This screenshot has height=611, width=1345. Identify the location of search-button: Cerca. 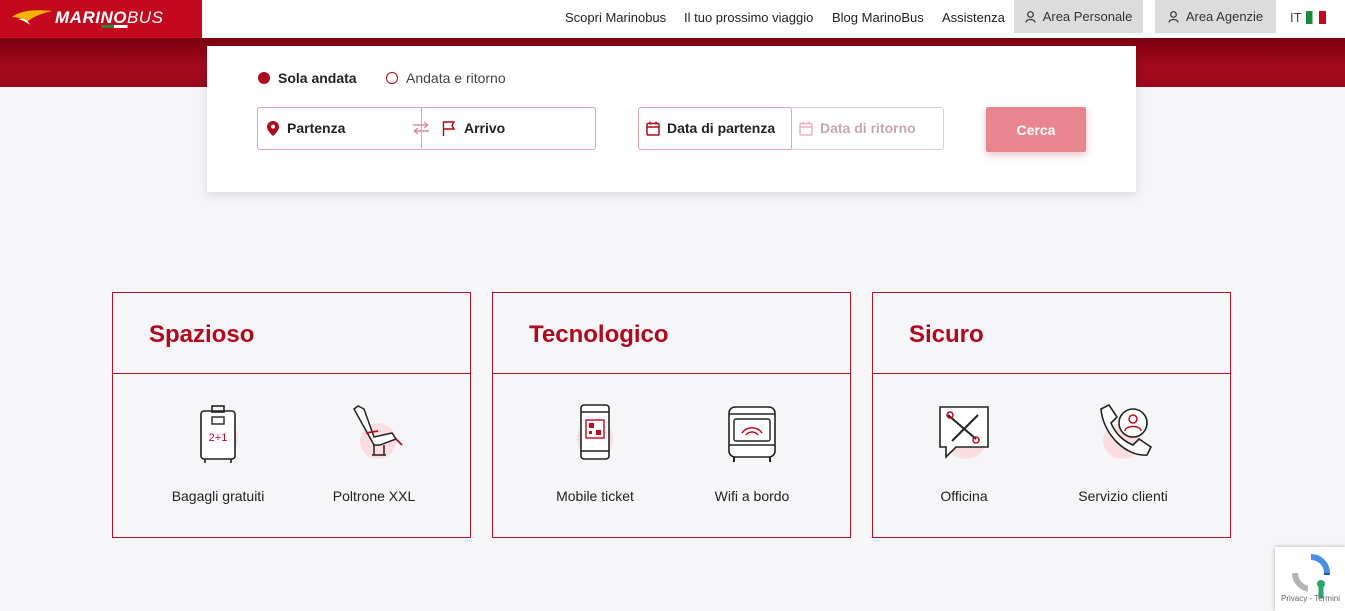
(1036, 129).